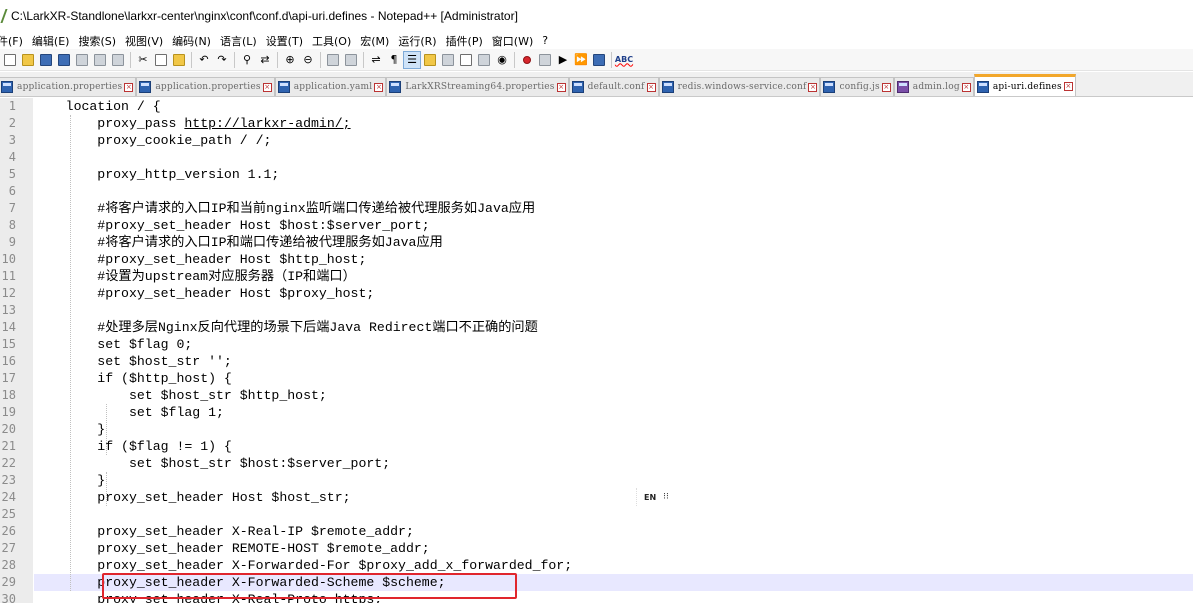  I want to click on show-all-chars-icon: ¶, so click(394, 60).